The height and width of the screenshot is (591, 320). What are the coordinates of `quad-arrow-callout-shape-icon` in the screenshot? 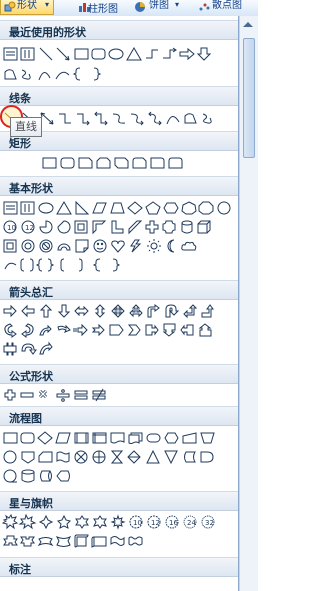 It's located at (10, 349).